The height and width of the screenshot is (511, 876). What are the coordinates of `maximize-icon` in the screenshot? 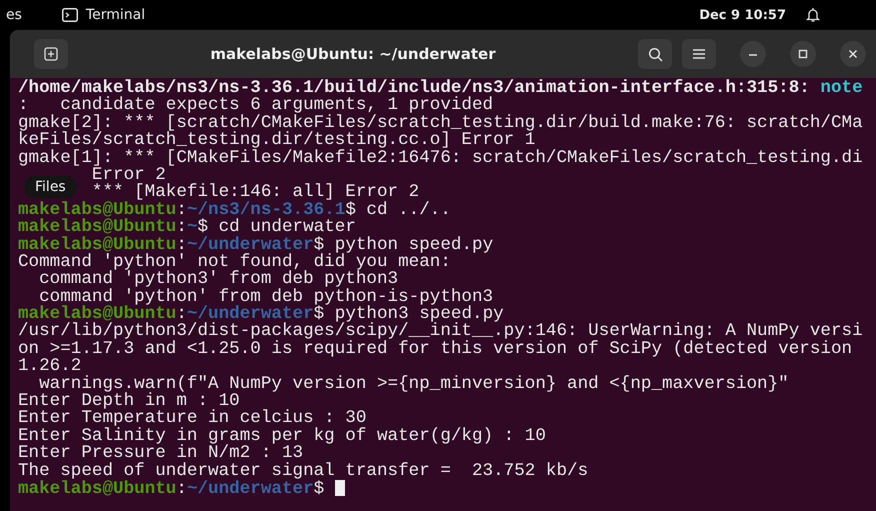 It's located at (803, 54).